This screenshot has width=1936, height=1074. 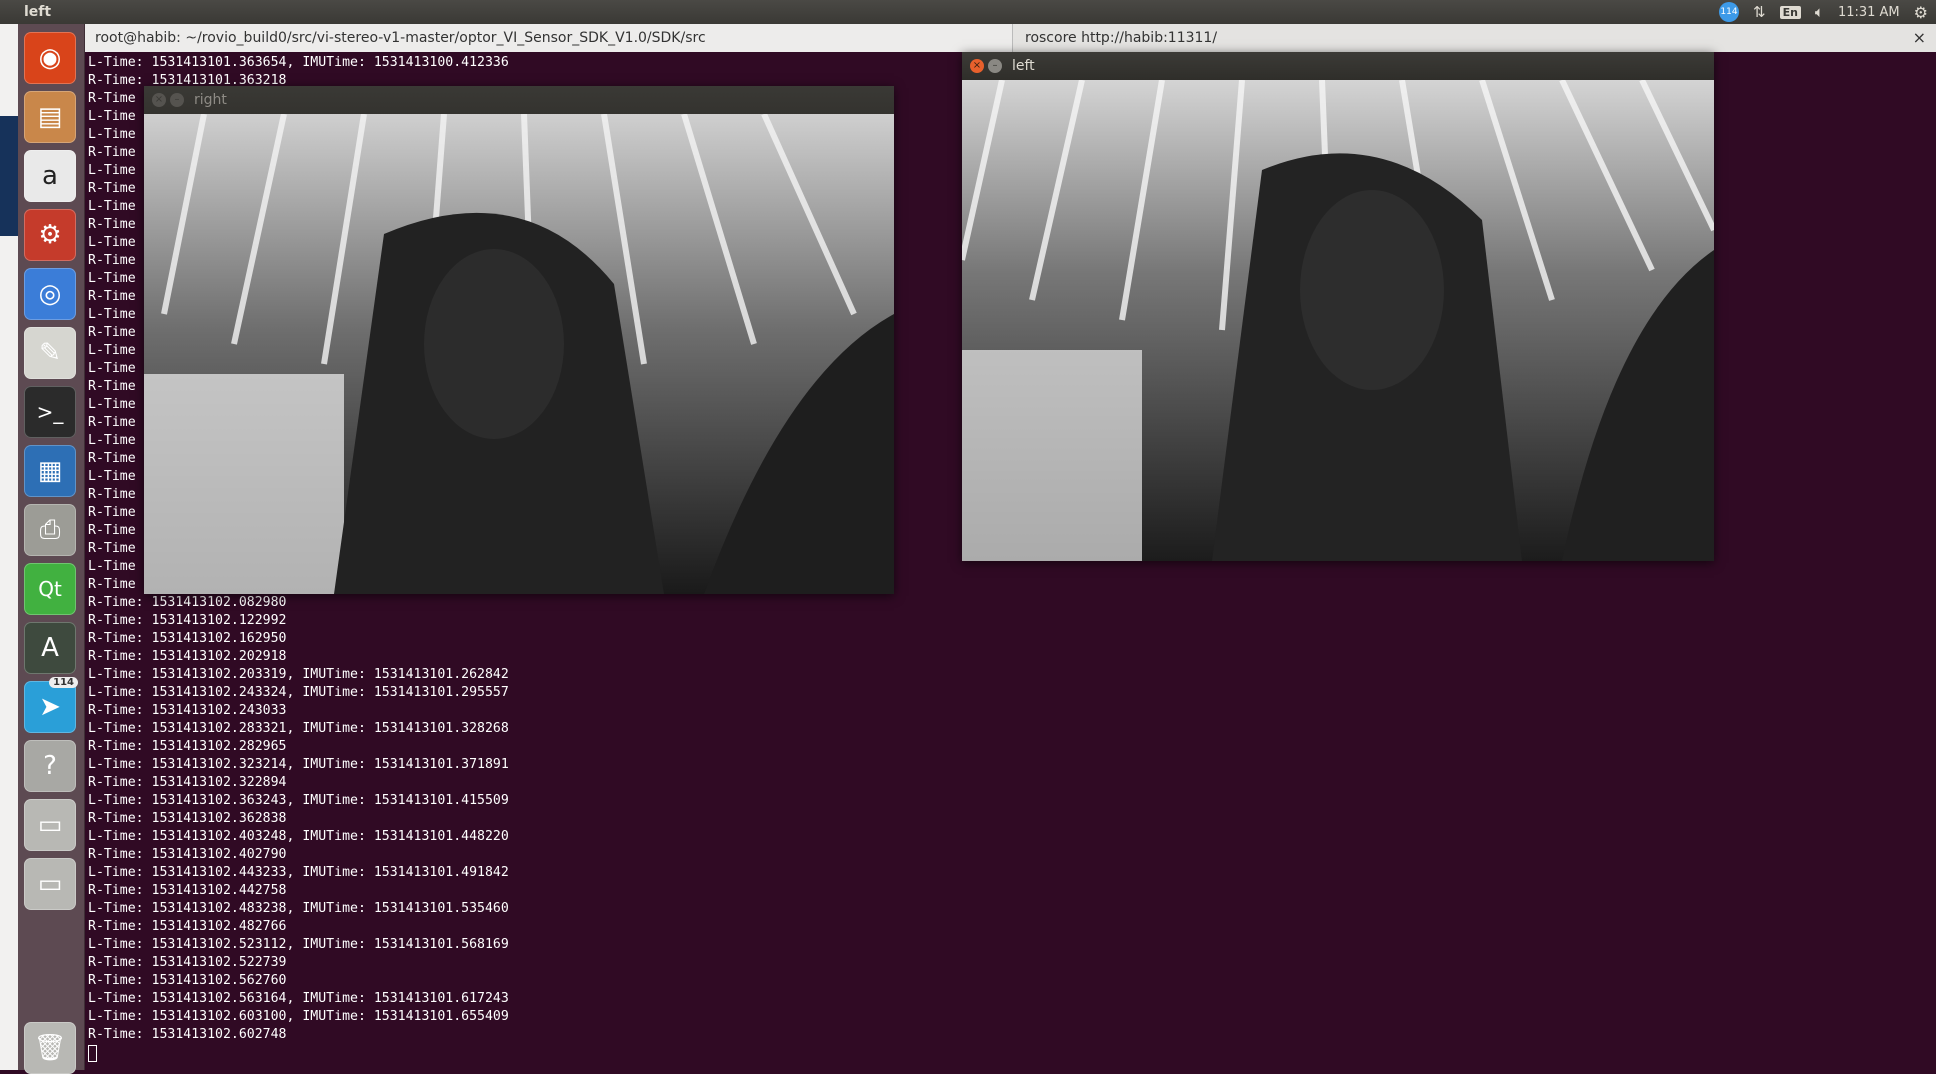 What do you see at coordinates (187, 962) in the screenshot?
I see `terminal-line: R-Time: 1531413102.522739` at bounding box center [187, 962].